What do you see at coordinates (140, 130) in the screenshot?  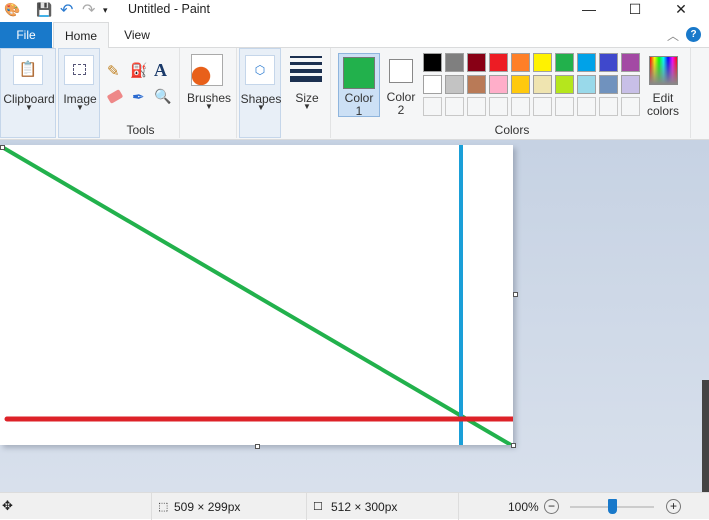 I see `tools-label: Tools` at bounding box center [140, 130].